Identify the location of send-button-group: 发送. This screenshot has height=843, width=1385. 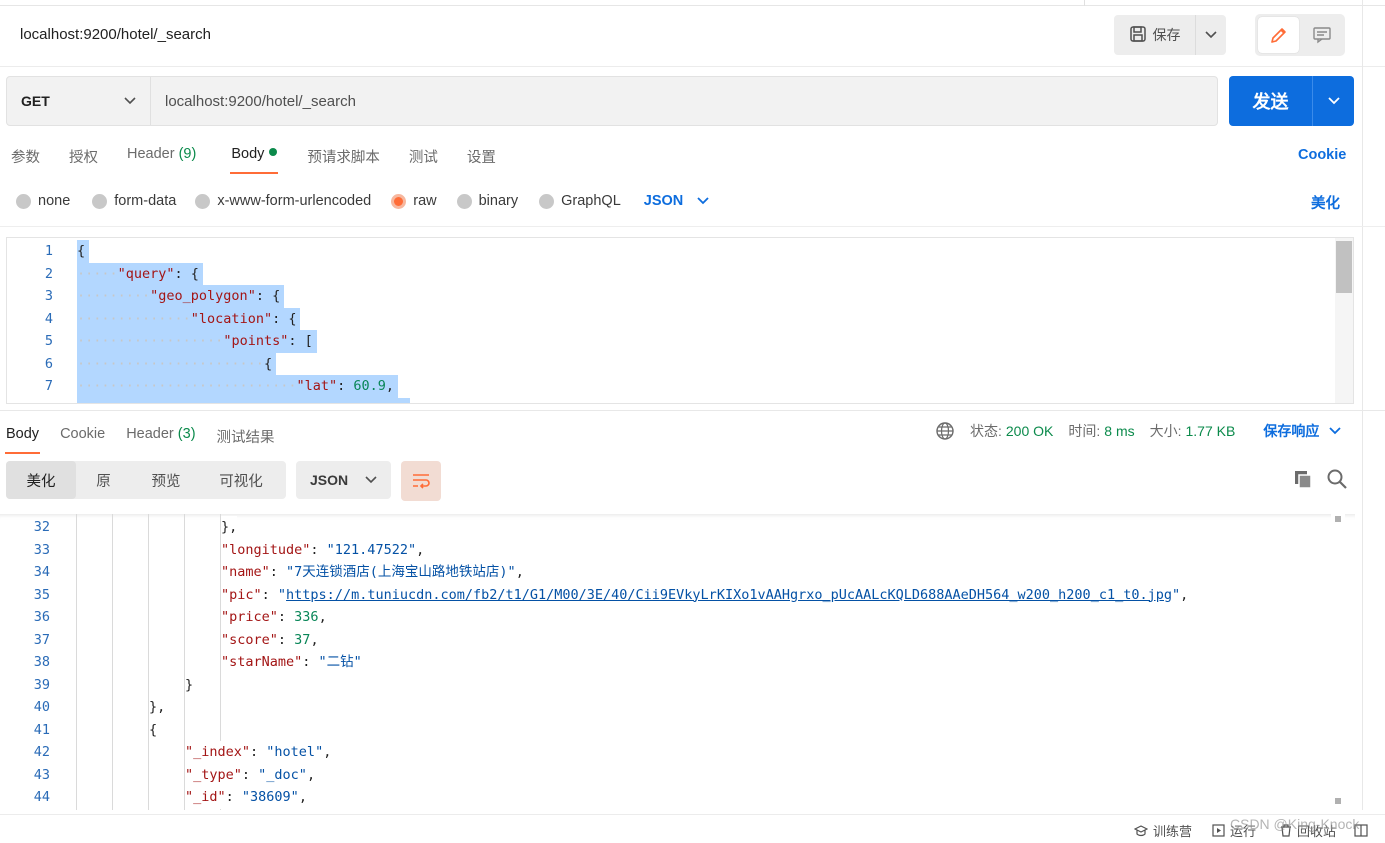
(1291, 101).